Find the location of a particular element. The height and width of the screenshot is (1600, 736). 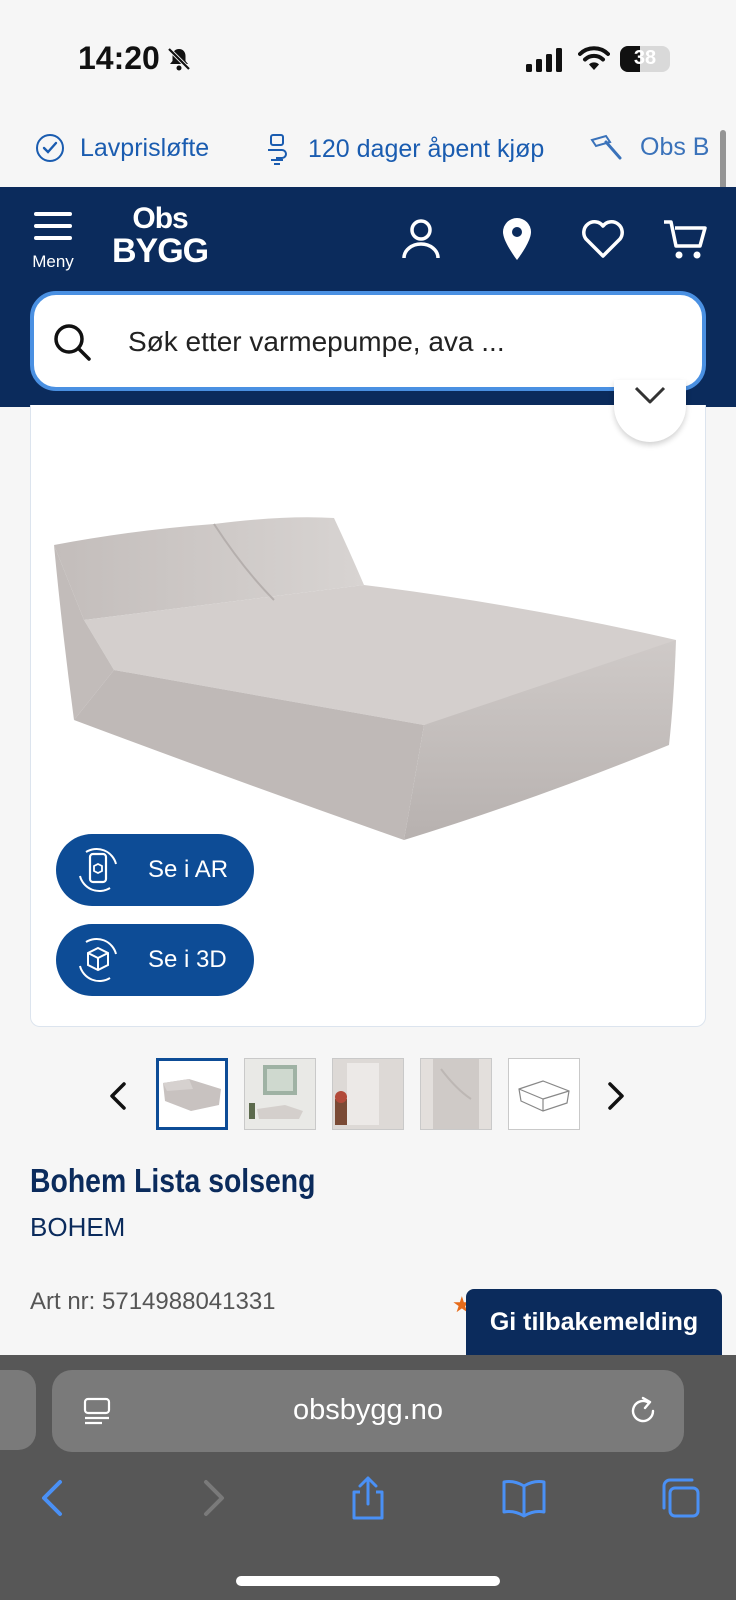

tabs-icon is located at coordinates (680, 1498).